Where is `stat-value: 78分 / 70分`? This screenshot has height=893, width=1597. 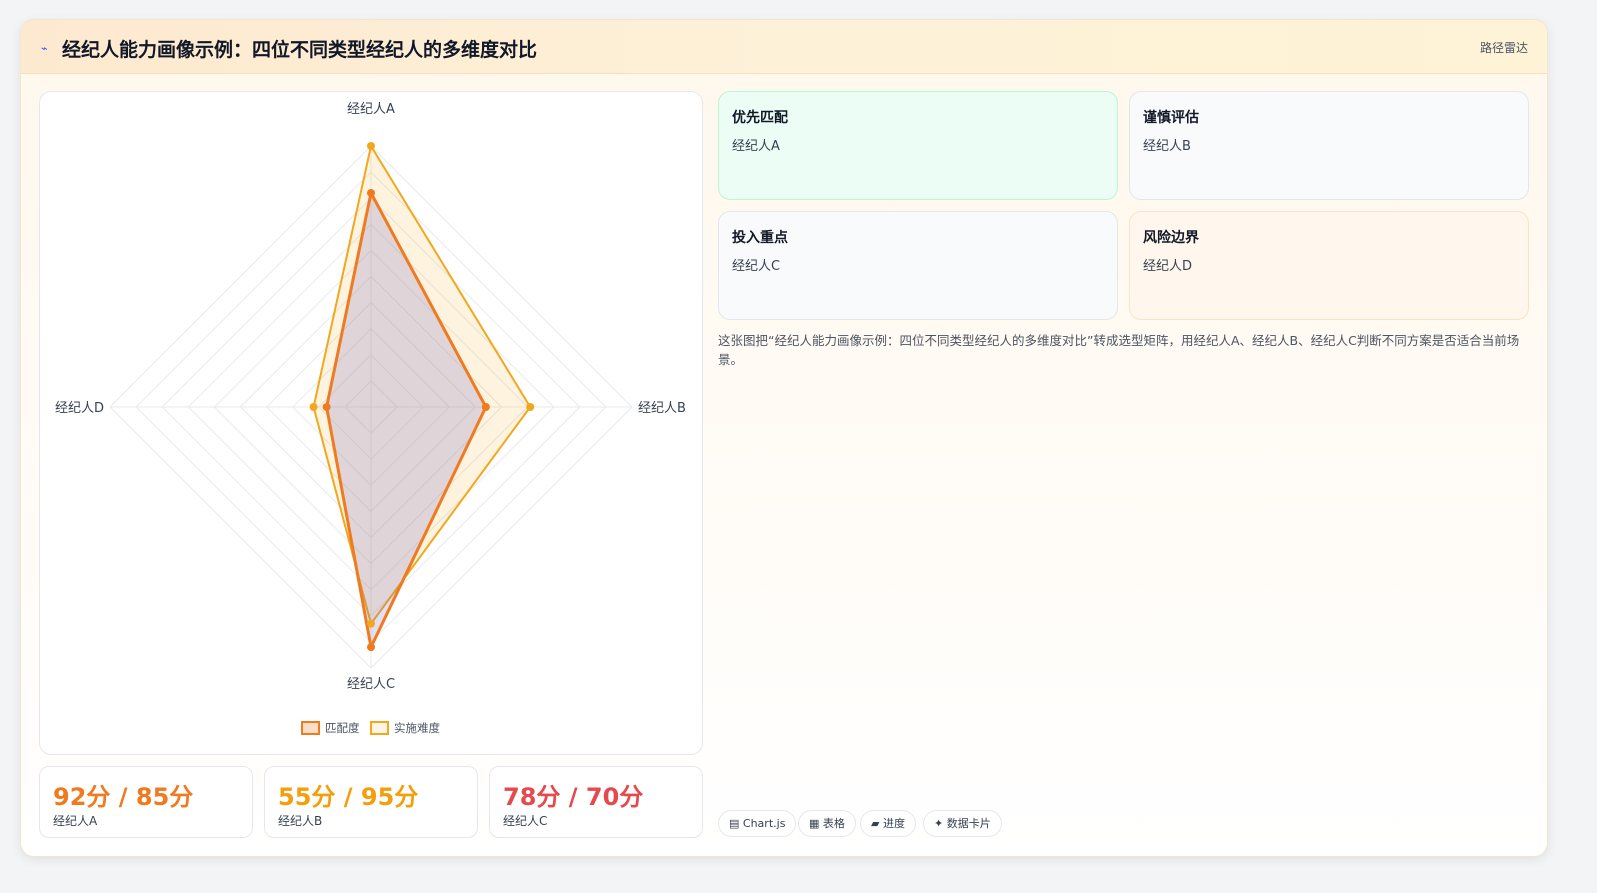 stat-value: 78分 / 70分 is located at coordinates (573, 797).